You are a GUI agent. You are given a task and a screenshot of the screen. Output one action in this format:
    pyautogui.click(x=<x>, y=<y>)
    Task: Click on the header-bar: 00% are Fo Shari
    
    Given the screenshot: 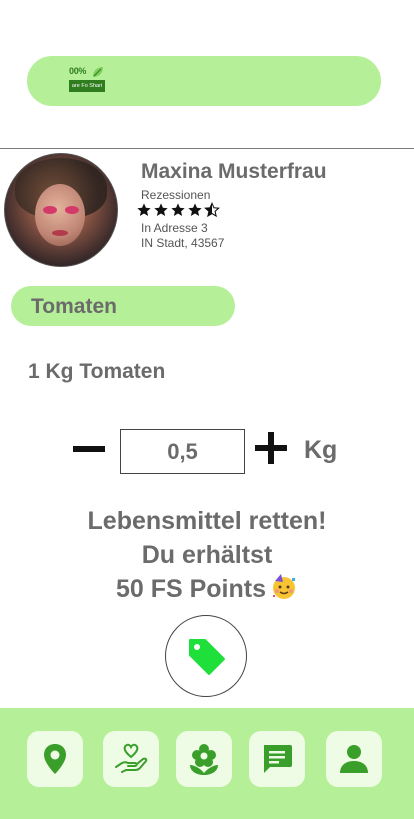 What is the action you would take?
    pyautogui.click(x=204, y=81)
    